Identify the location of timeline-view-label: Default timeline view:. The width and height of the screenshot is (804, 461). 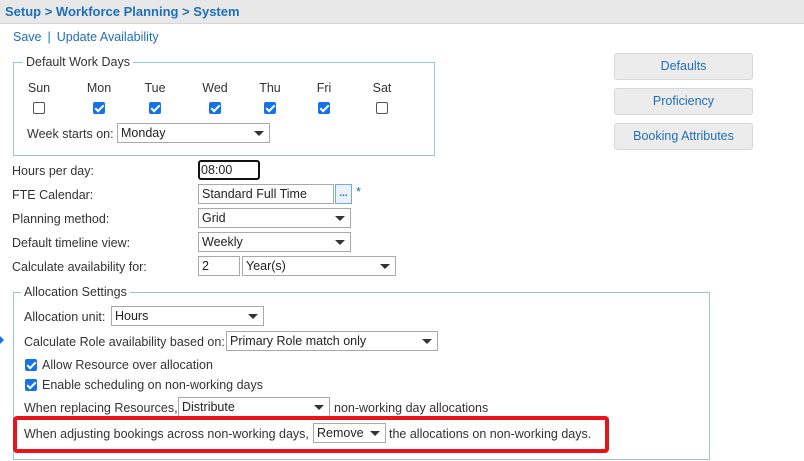
(71, 243).